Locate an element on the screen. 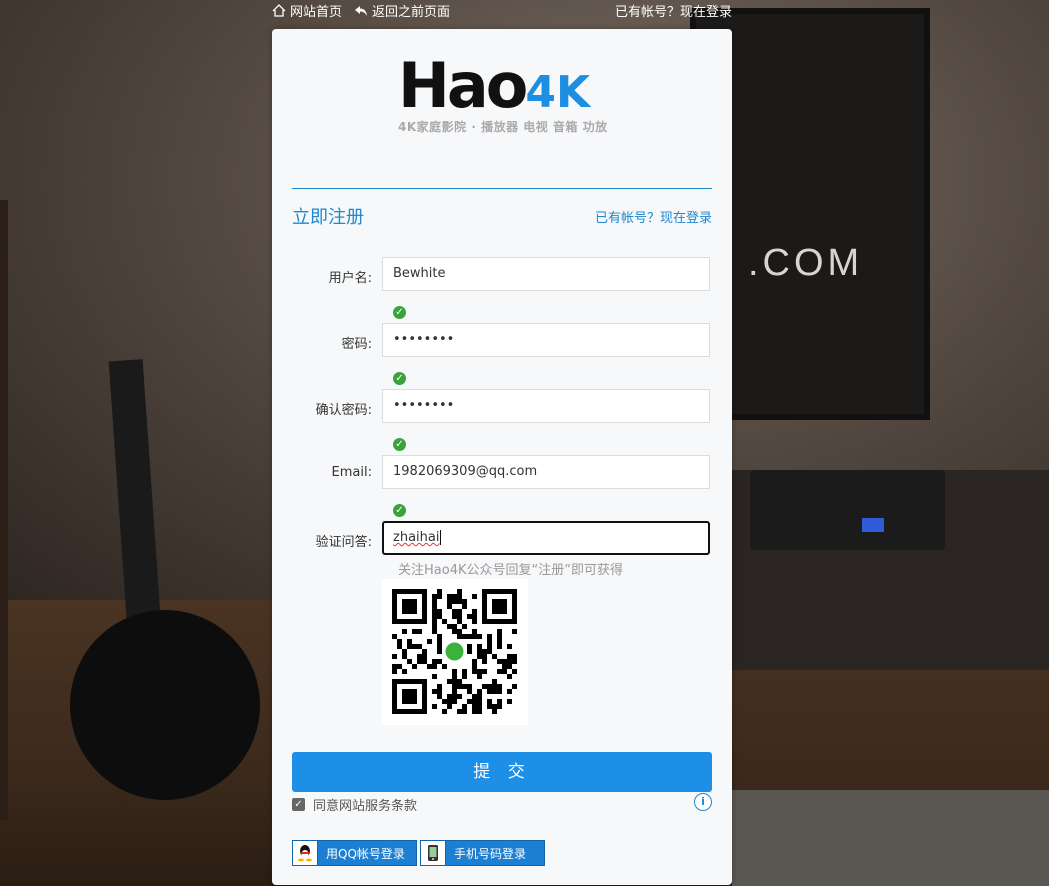 This screenshot has height=886, width=1049. login-link: 已有帐号？现在登录 is located at coordinates (653, 216).